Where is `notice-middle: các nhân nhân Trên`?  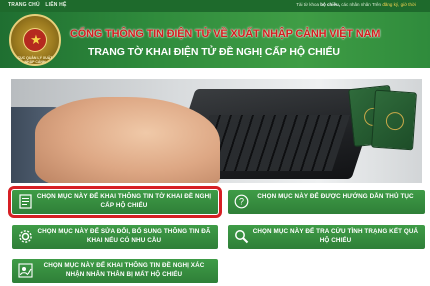 notice-middle: các nhân nhân Trên is located at coordinates (361, 4).